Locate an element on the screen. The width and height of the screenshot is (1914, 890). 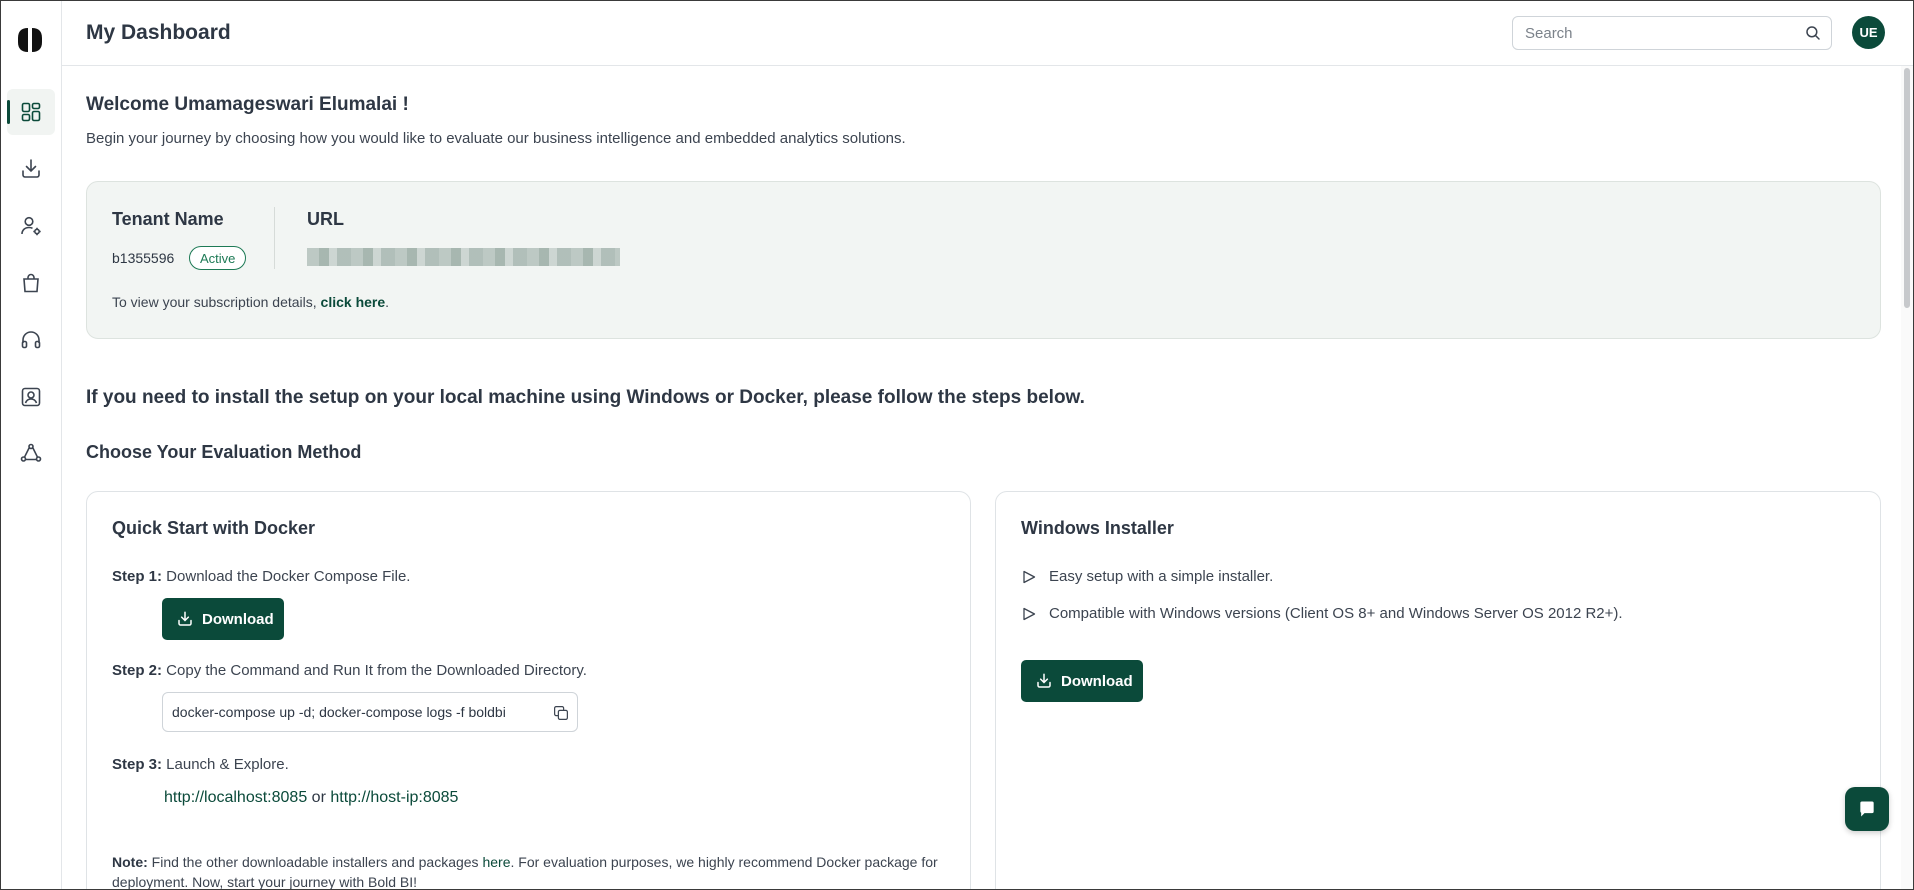
localhost-link: http://localhost:8085 is located at coordinates (235, 797).